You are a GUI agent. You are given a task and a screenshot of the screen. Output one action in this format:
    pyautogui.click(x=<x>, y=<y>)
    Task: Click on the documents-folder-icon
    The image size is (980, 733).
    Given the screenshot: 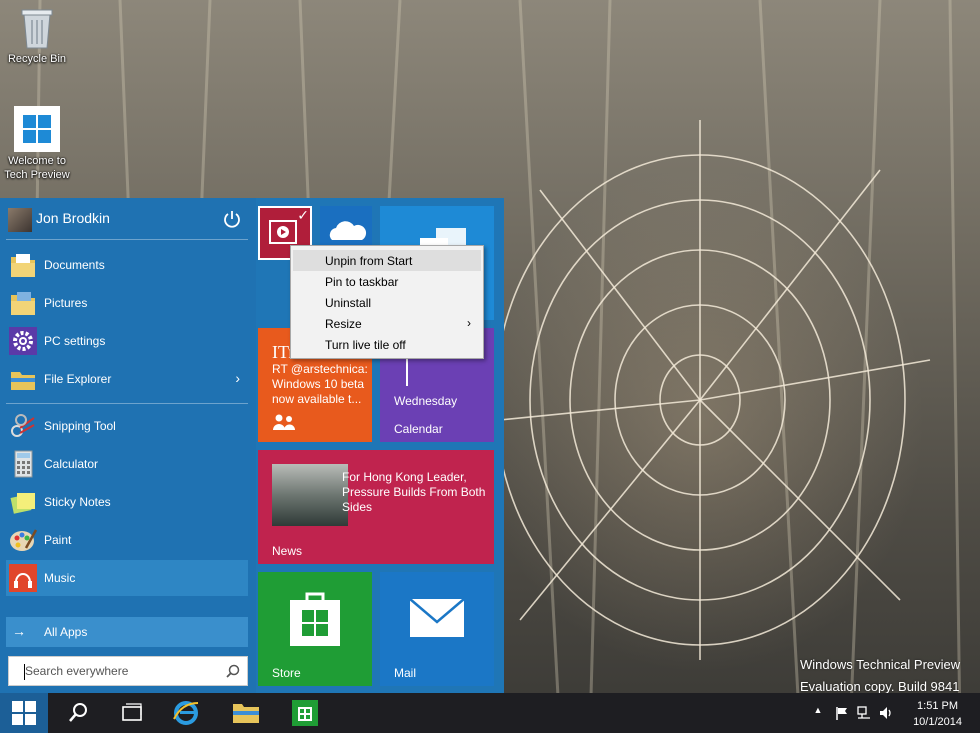 What is the action you would take?
    pyautogui.click(x=23, y=265)
    